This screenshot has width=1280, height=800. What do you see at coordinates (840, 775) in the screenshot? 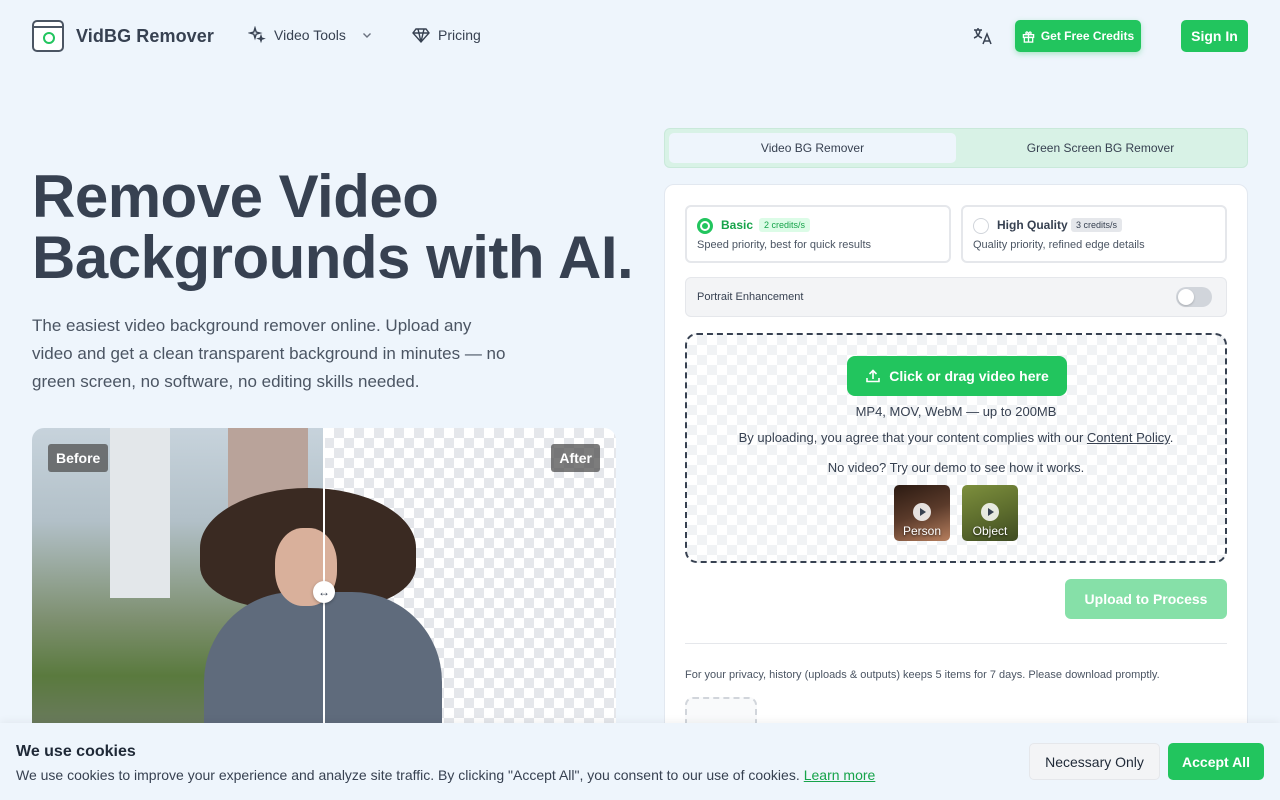
I see `cookie-learn-more-link: Learn more` at bounding box center [840, 775].